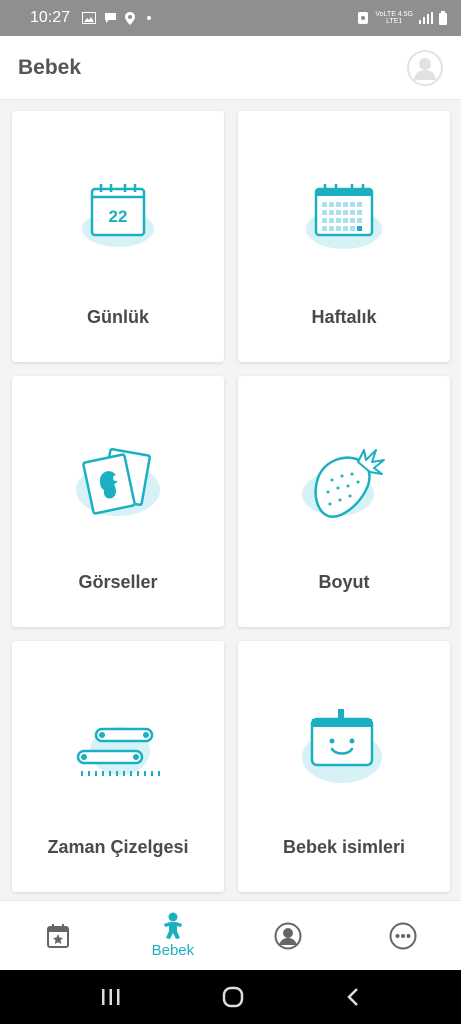  What do you see at coordinates (118, 481) in the screenshot?
I see `photos-icon` at bounding box center [118, 481].